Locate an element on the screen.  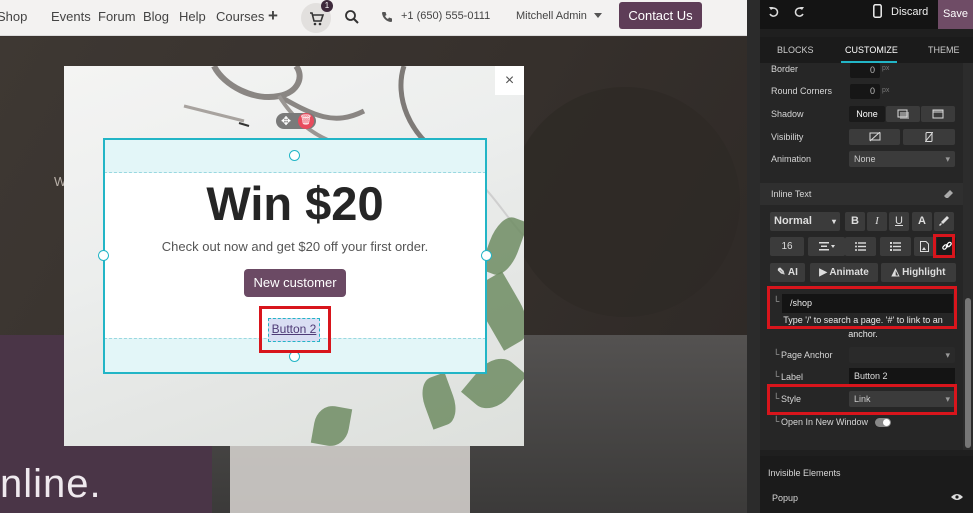
phone-icon is located at coordinates (387, 17).